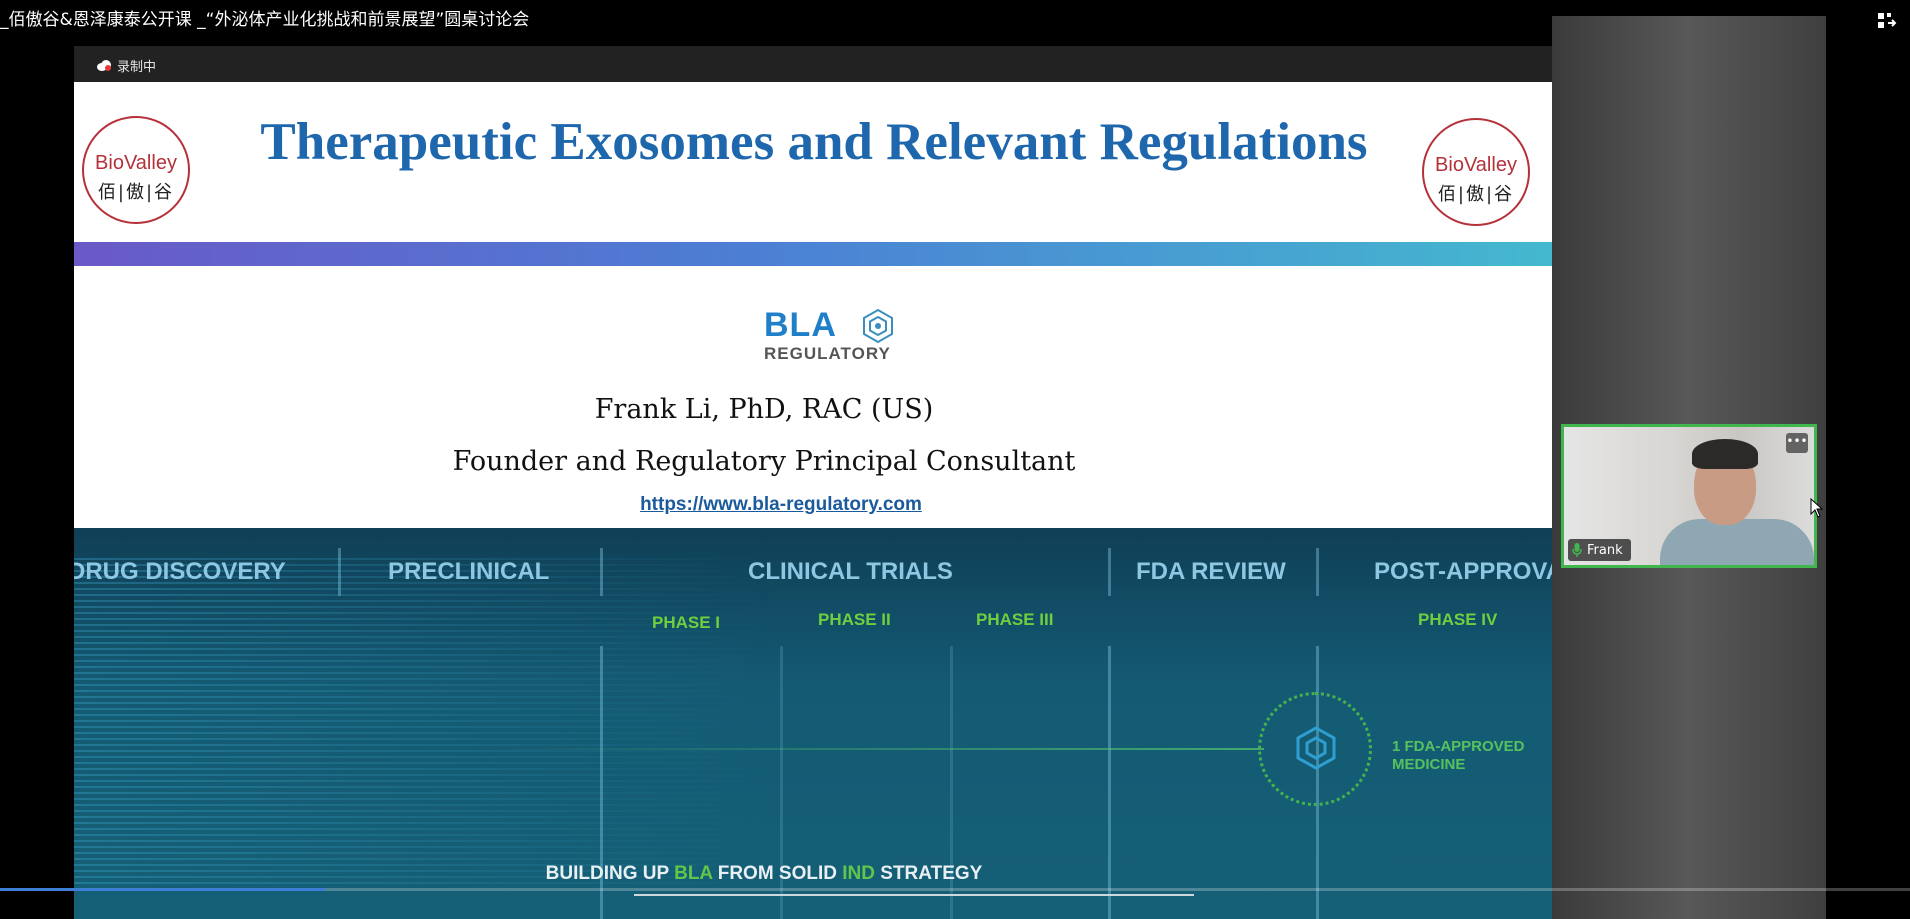 This screenshot has width=1910, height=919. What do you see at coordinates (1725, 454) in the screenshot?
I see `participant-video-hair` at bounding box center [1725, 454].